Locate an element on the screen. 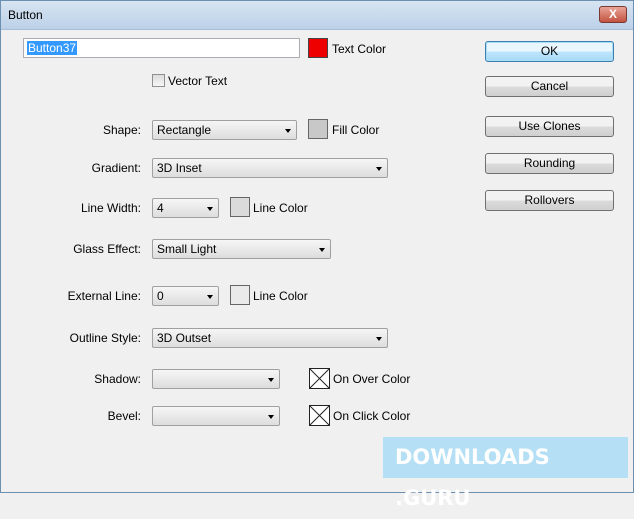 The width and height of the screenshot is (634, 519). gradient-select: 3D Inset is located at coordinates (270, 168).